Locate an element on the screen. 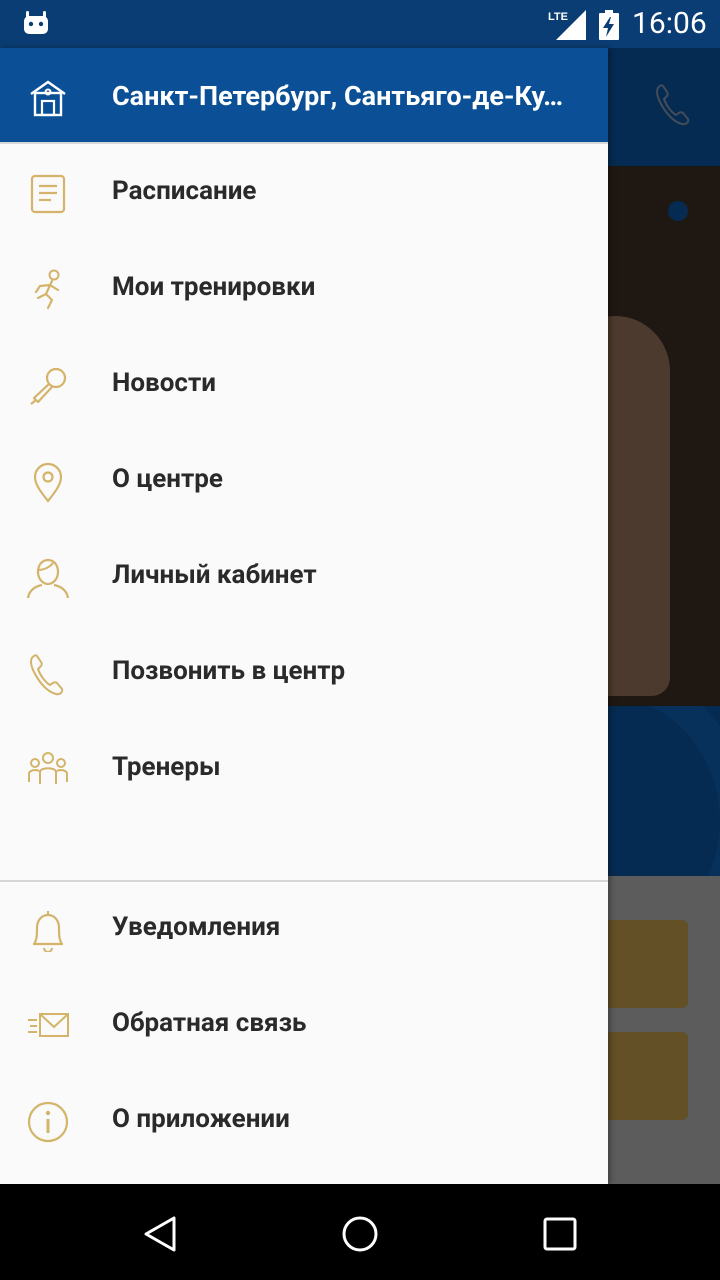  info-icon is located at coordinates (48, 1122).